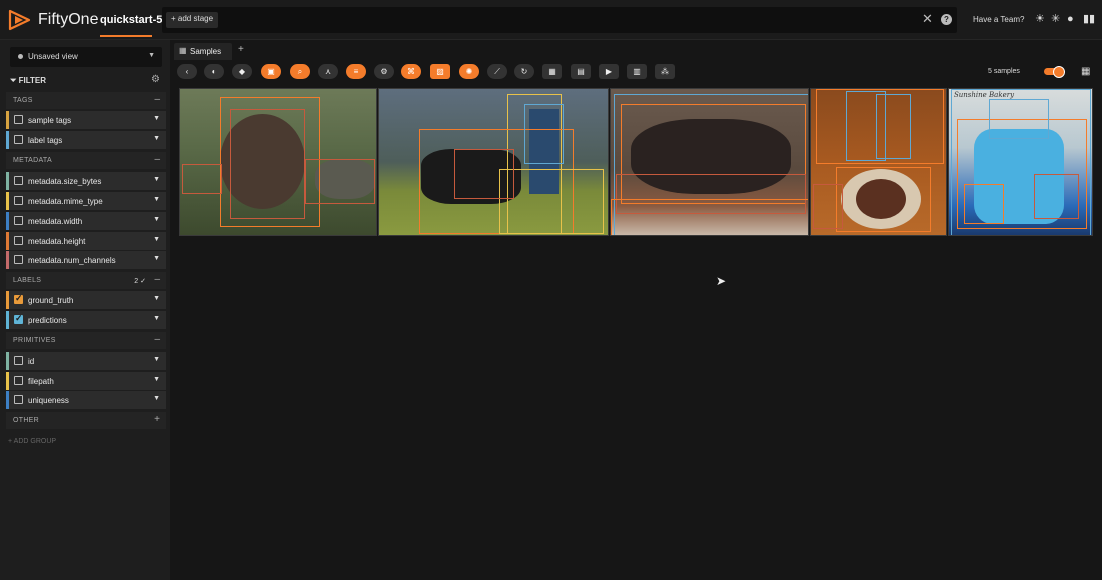 Image resolution: width=1102 pixels, height=580 pixels. What do you see at coordinates (946, 19) in the screenshot?
I see `help-icon: ?` at bounding box center [946, 19].